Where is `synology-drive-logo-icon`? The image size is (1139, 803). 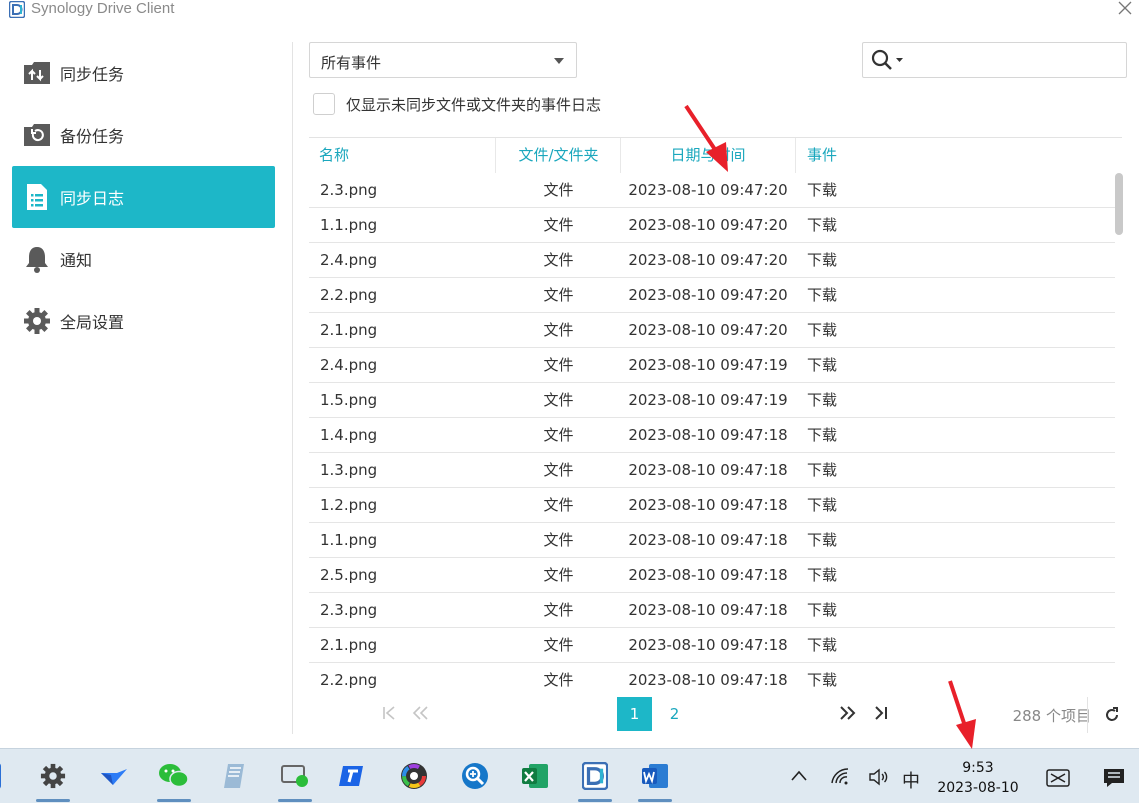 synology-drive-logo-icon is located at coordinates (17, 9).